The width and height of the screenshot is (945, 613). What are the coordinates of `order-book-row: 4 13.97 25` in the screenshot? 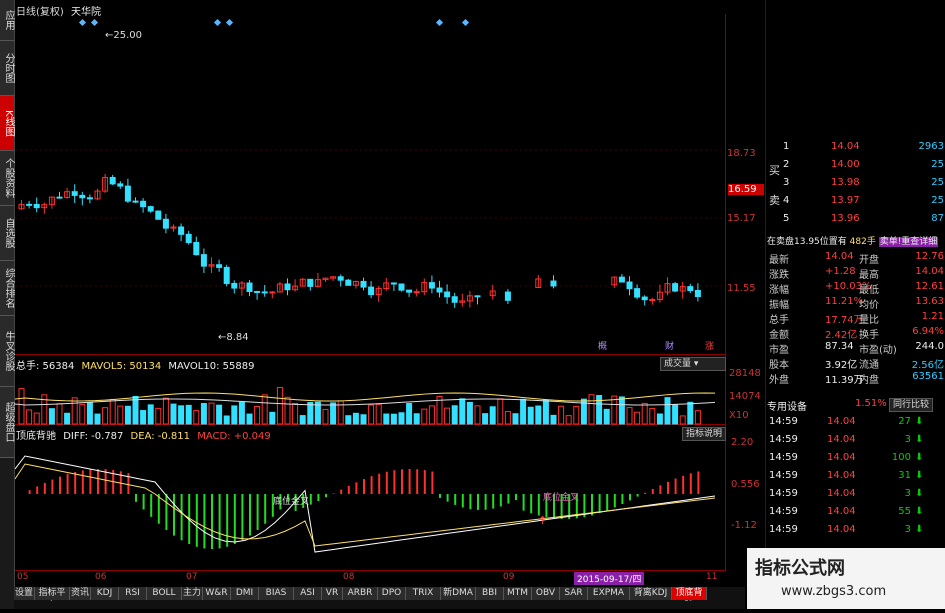 It's located at (856, 202).